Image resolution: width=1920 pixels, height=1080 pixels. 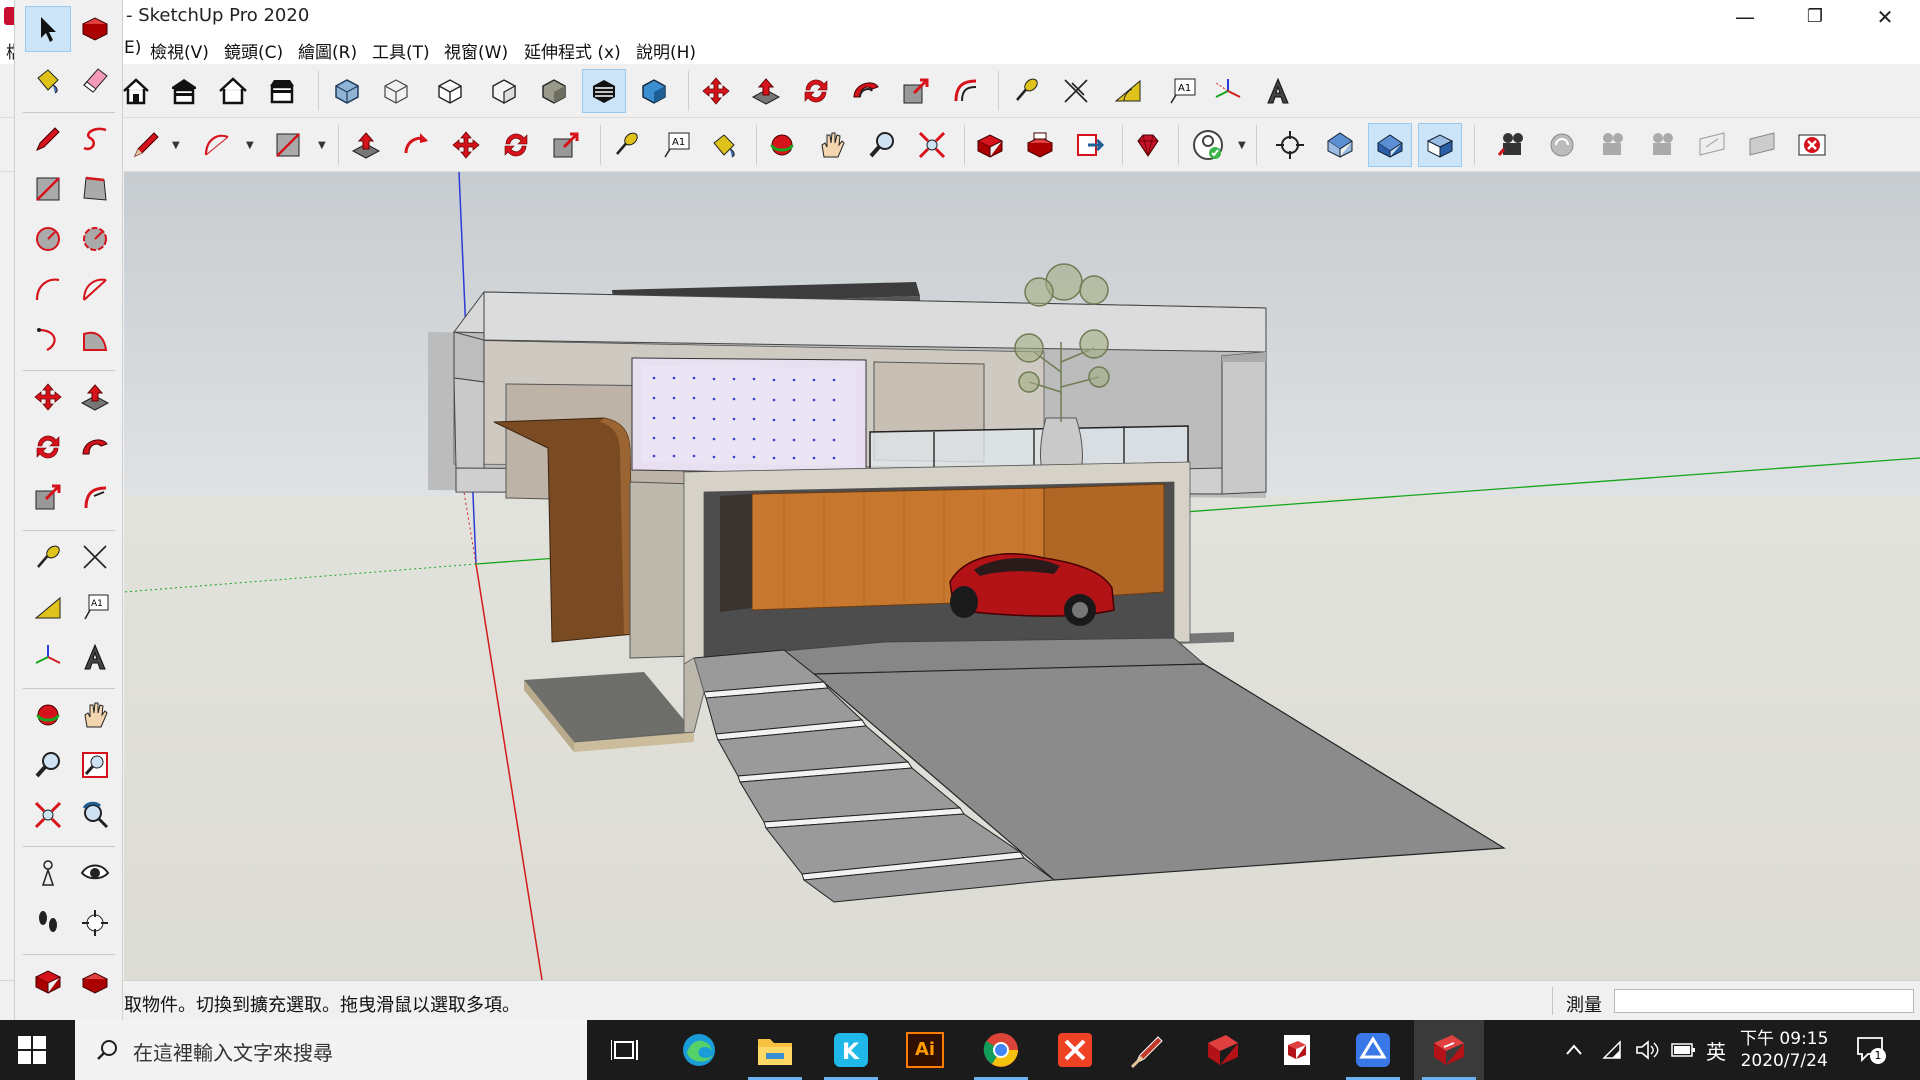 I want to click on ime-indicator: 英, so click(x=1716, y=1050).